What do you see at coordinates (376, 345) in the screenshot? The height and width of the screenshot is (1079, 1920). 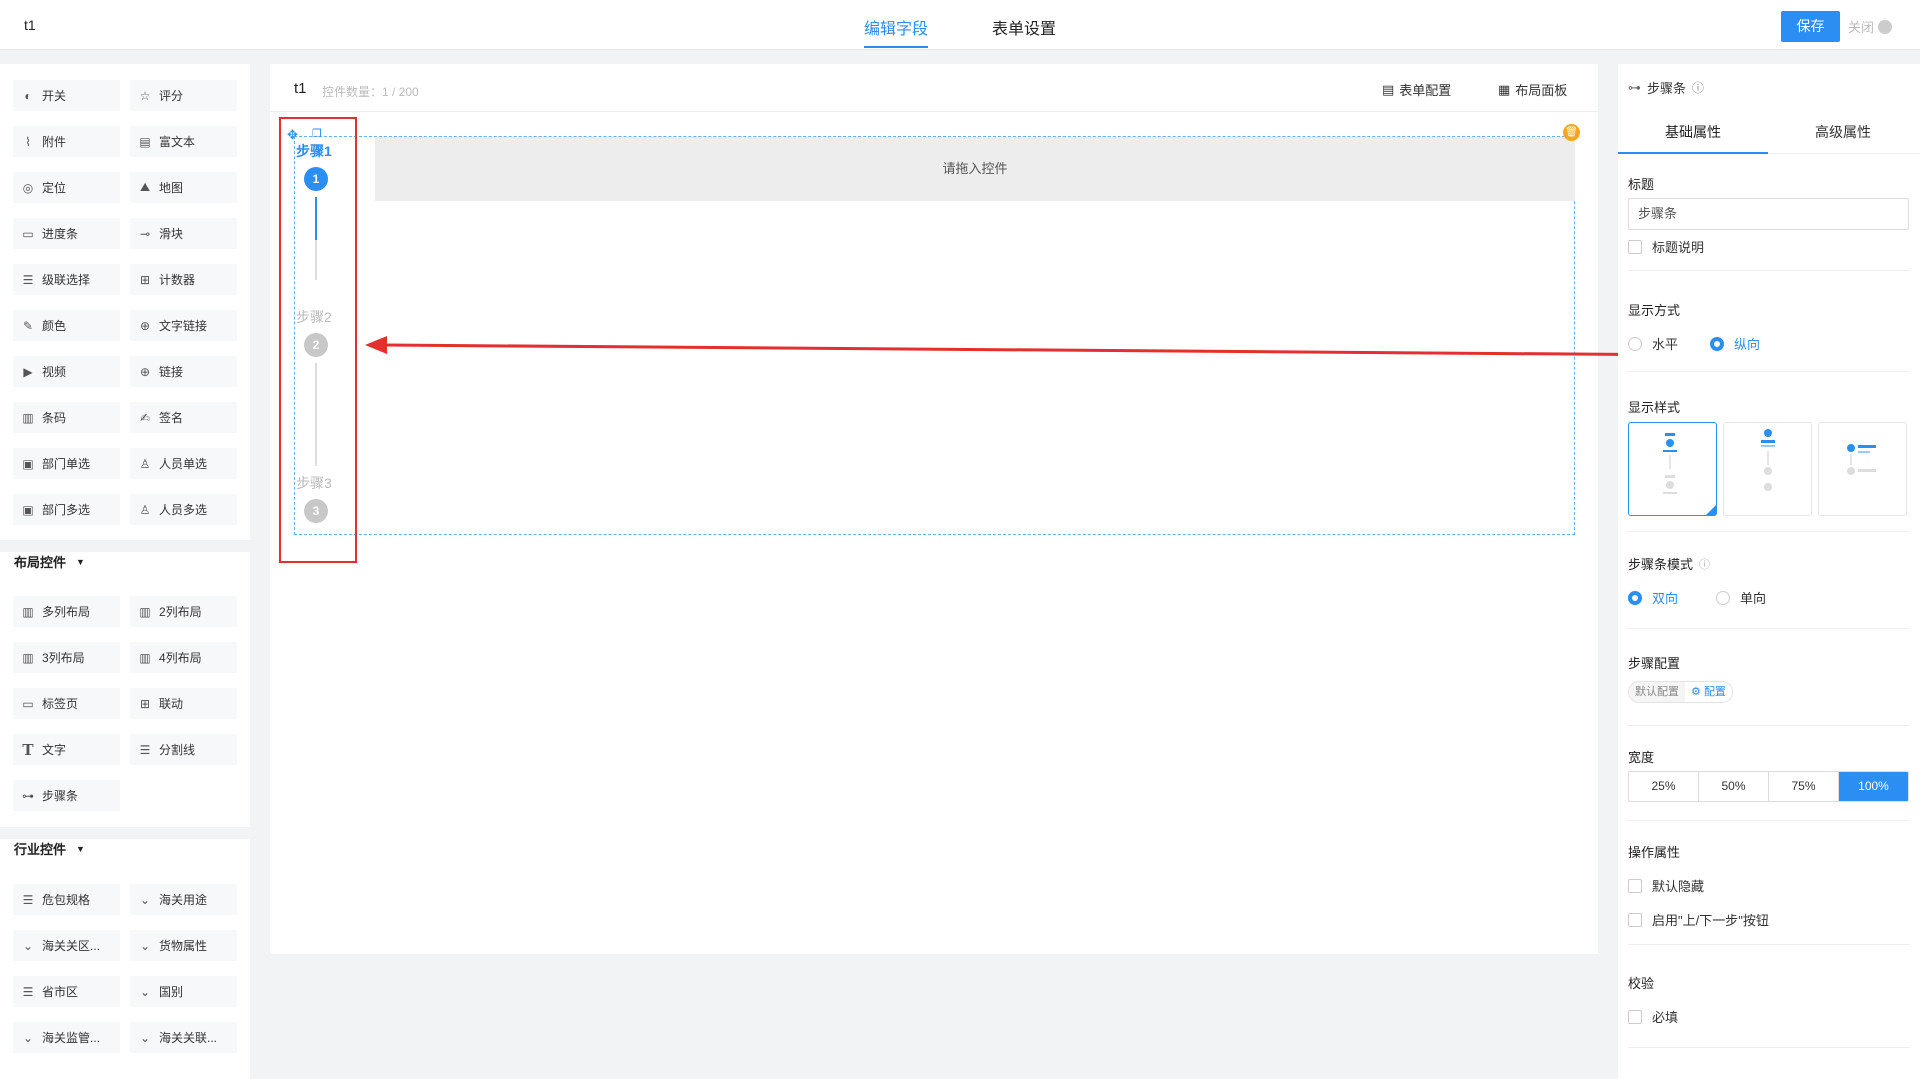 I see `arrow-head` at bounding box center [376, 345].